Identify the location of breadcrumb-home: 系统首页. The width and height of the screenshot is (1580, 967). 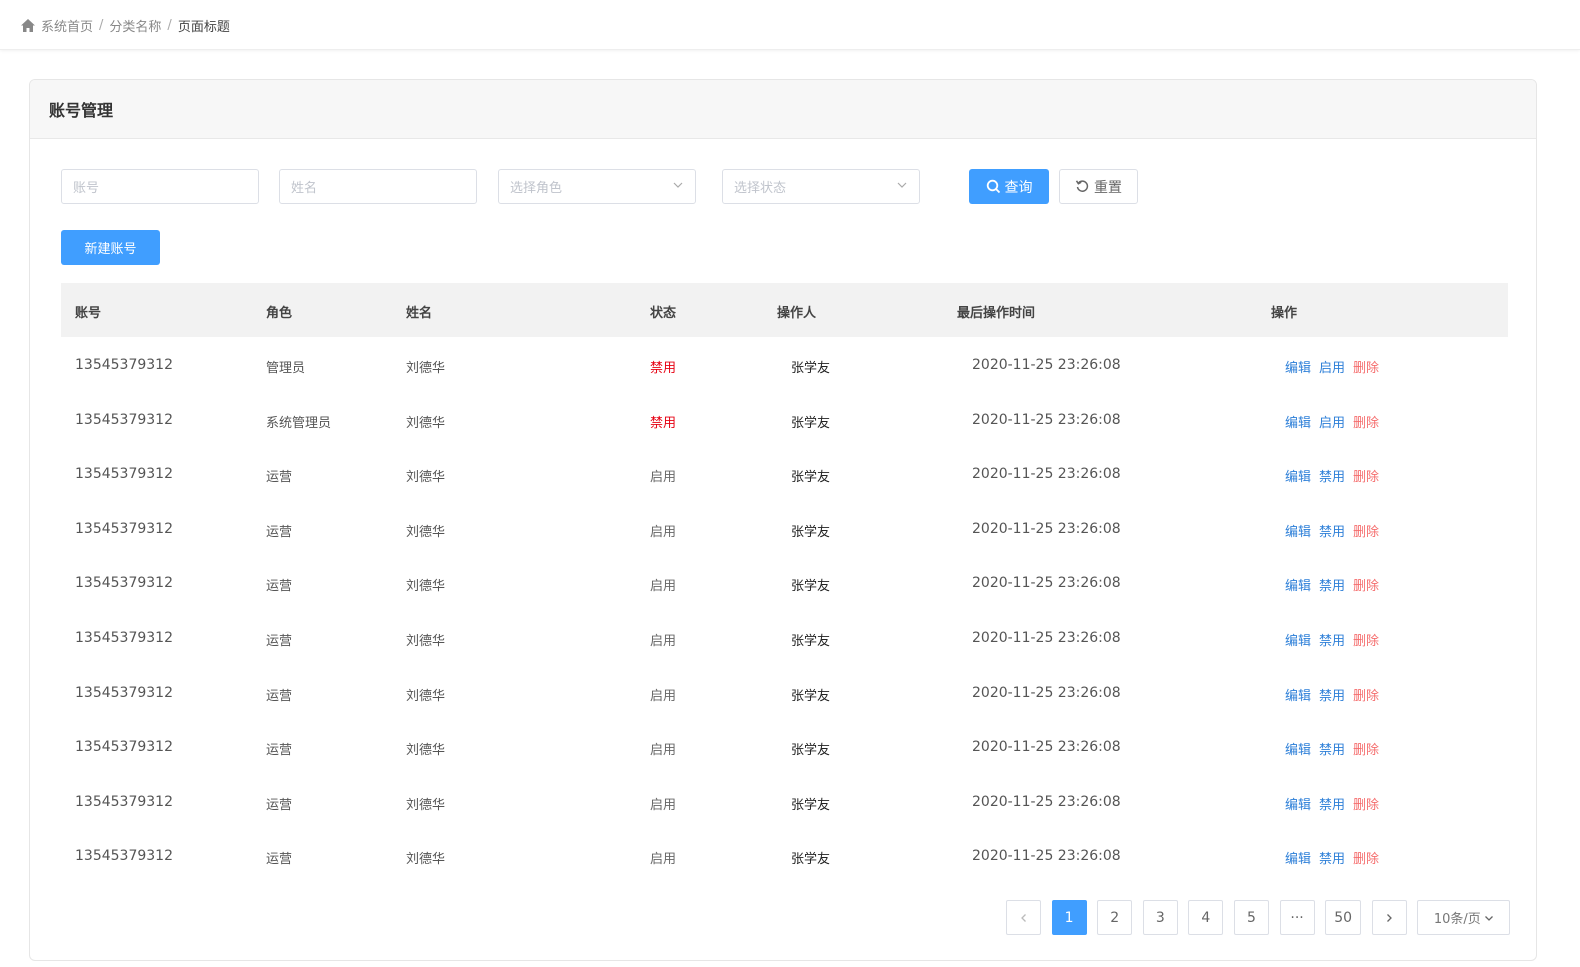
(67, 25).